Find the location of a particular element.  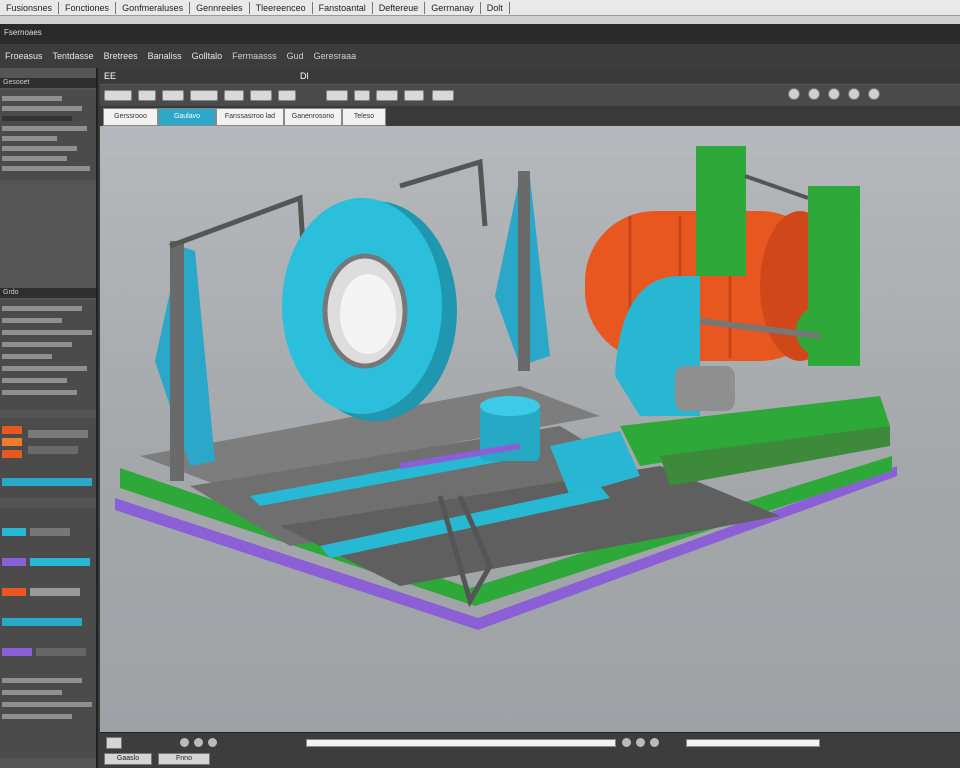

color-swatches is located at coordinates (48, 458).